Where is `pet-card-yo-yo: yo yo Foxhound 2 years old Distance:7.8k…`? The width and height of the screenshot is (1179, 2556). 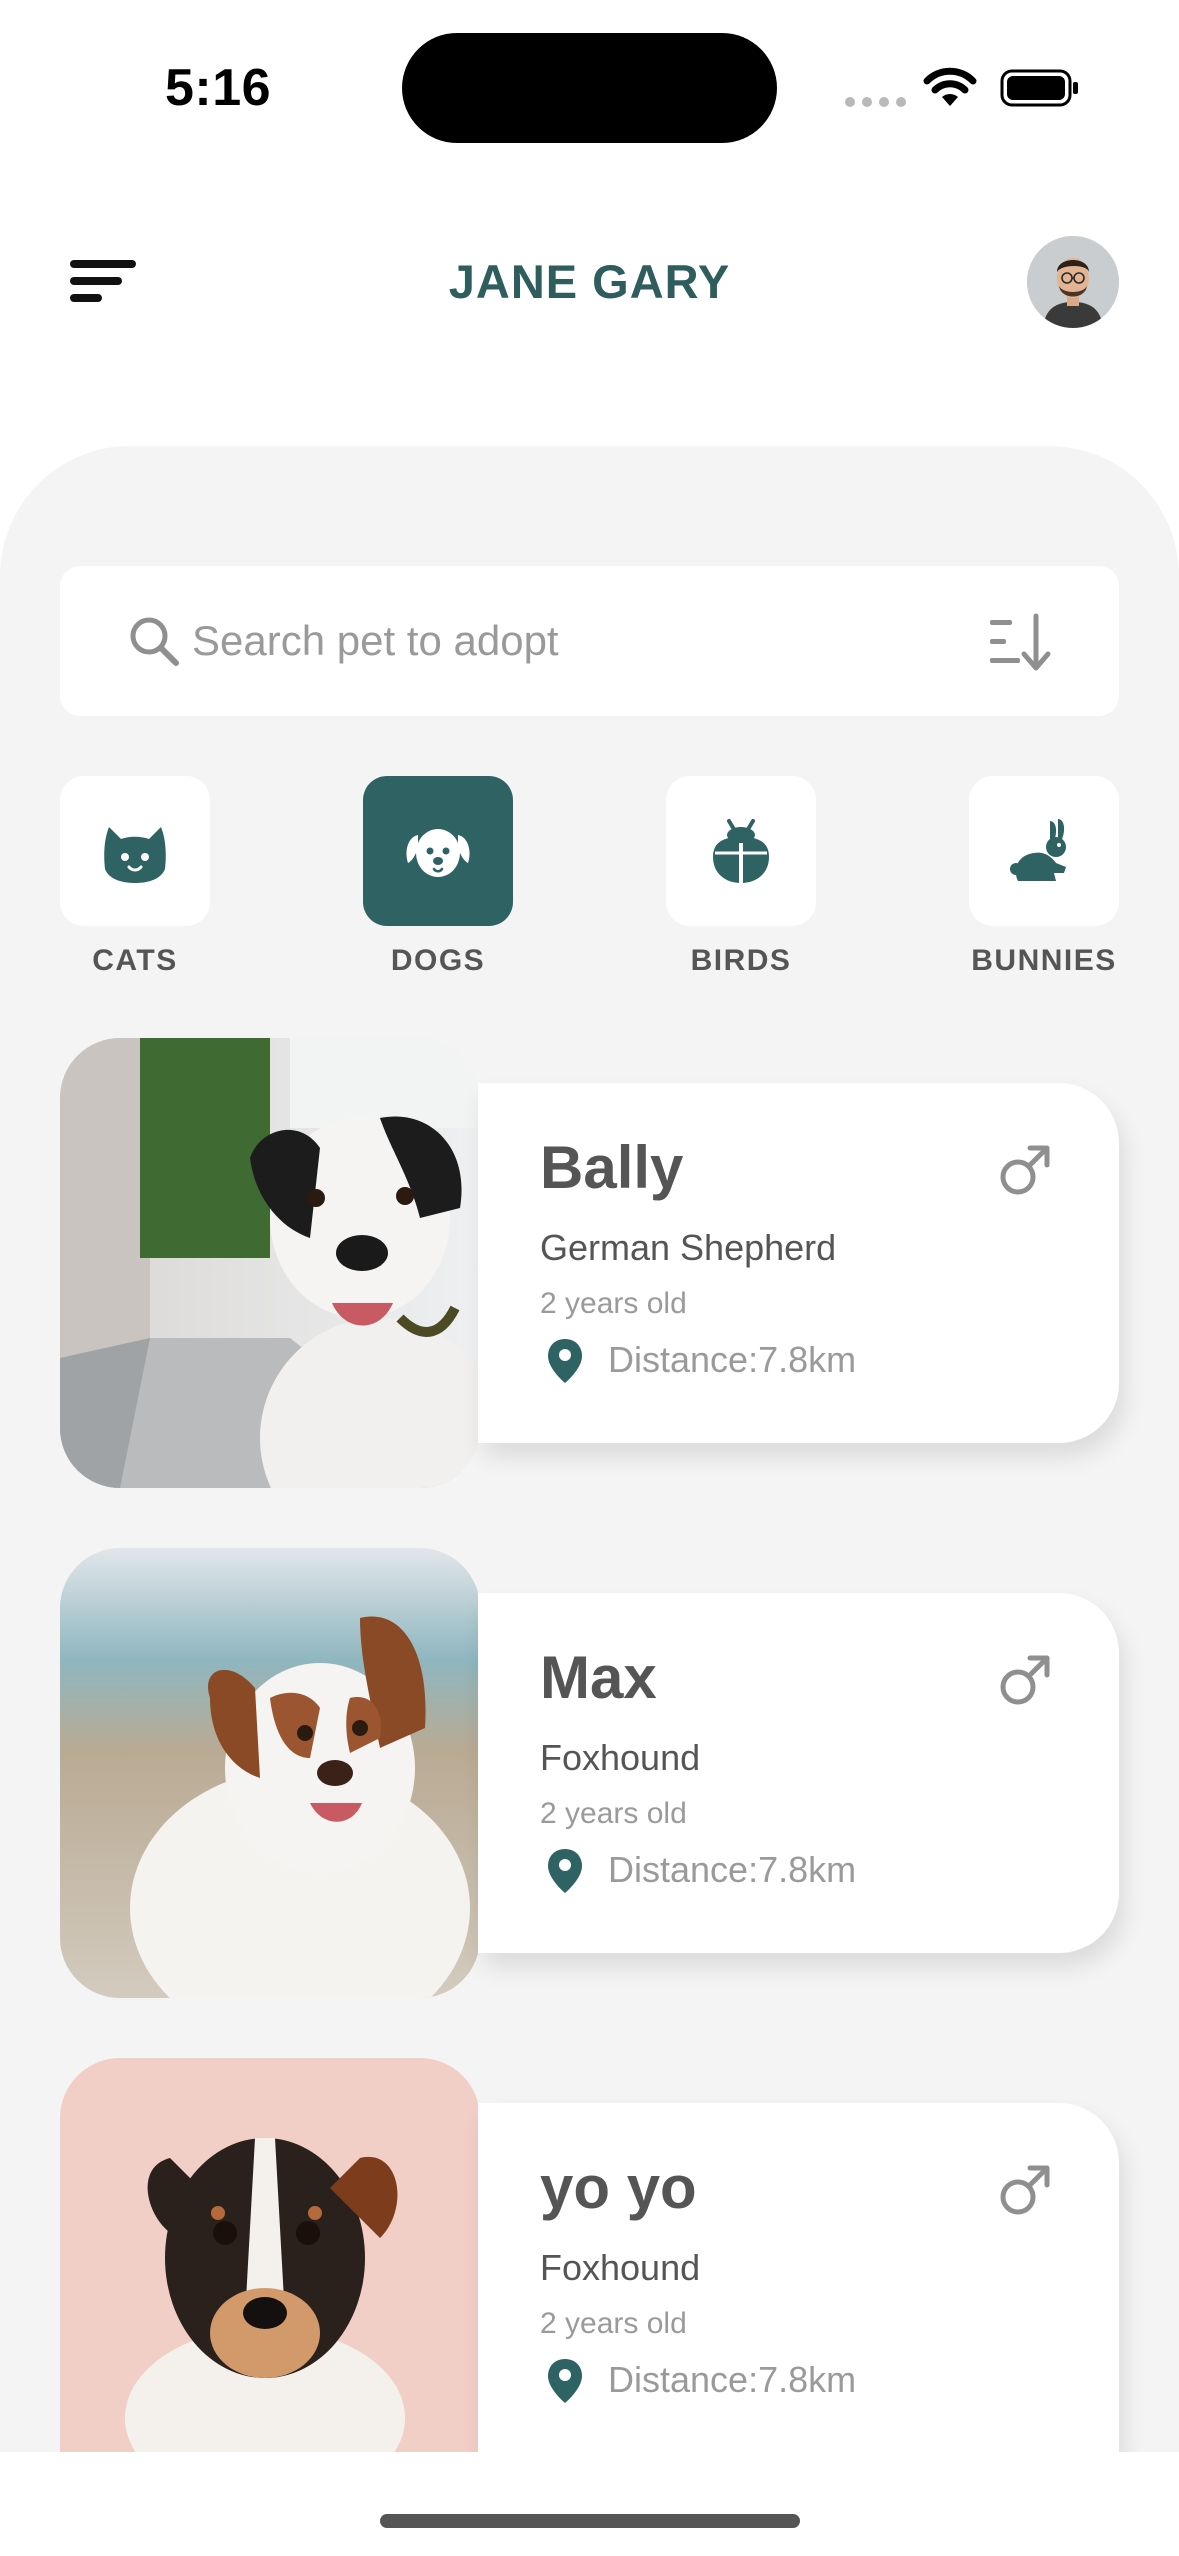
pet-card-yo-yo: yo yo Foxhound 2 years old Distance:7.8k… is located at coordinates (798, 2277).